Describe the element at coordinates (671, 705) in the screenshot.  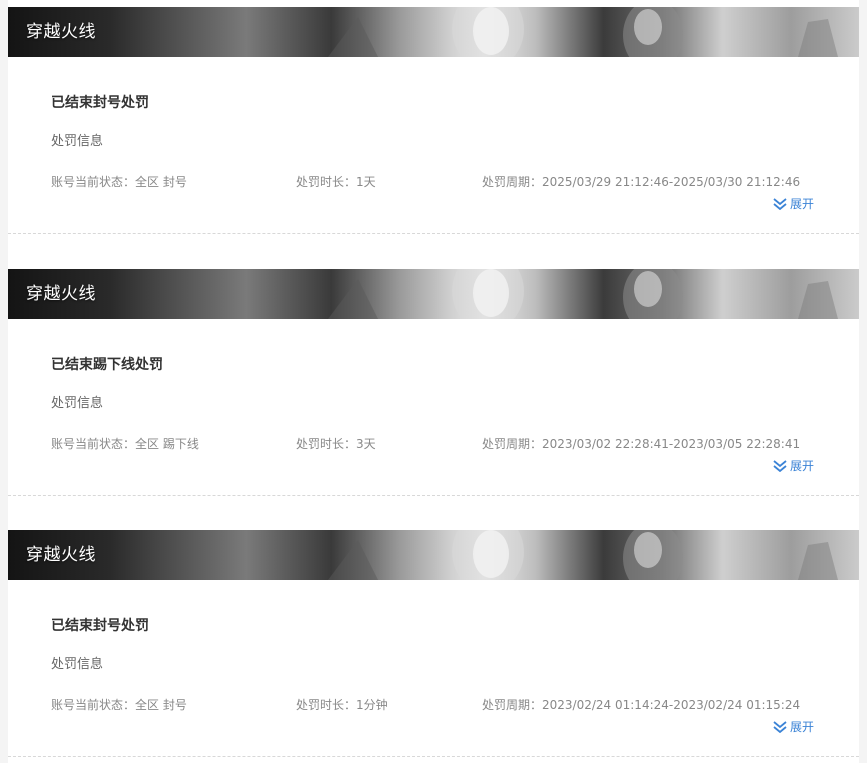
I see `punishment-period-value: 2023/02/24 01:14:24-2023/02/24 01:15:24` at that location.